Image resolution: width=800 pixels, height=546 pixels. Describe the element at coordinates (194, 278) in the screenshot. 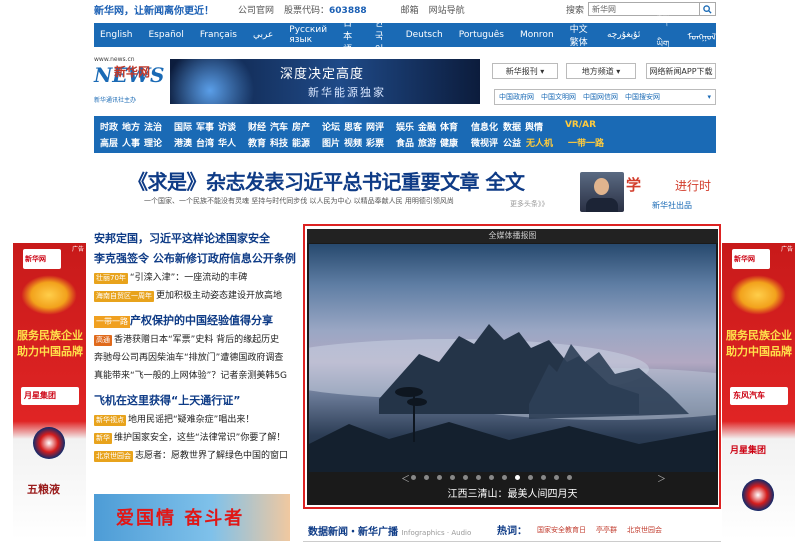

I see `news-item: 壮丽70年 “引滦入津”：一座流动的丰碑` at that location.